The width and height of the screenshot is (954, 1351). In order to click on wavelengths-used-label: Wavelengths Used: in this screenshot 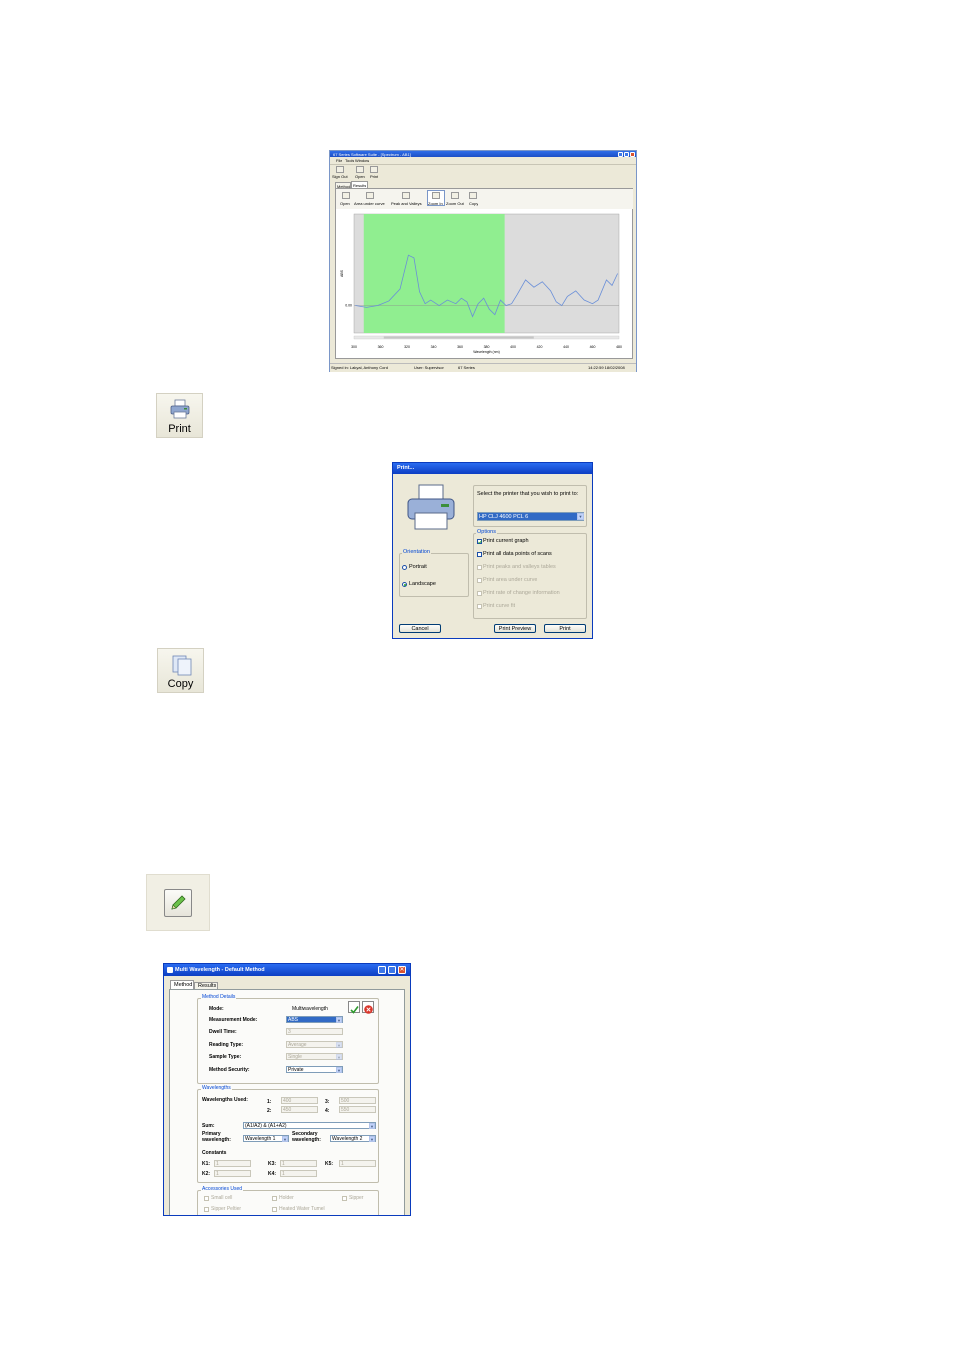, I will do `click(225, 1100)`.